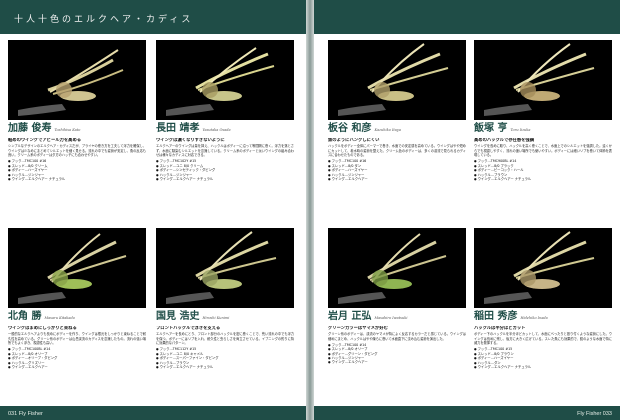  I want to click on header-bar: 十人十色のエルクヘア・カディス, so click(153, 17).